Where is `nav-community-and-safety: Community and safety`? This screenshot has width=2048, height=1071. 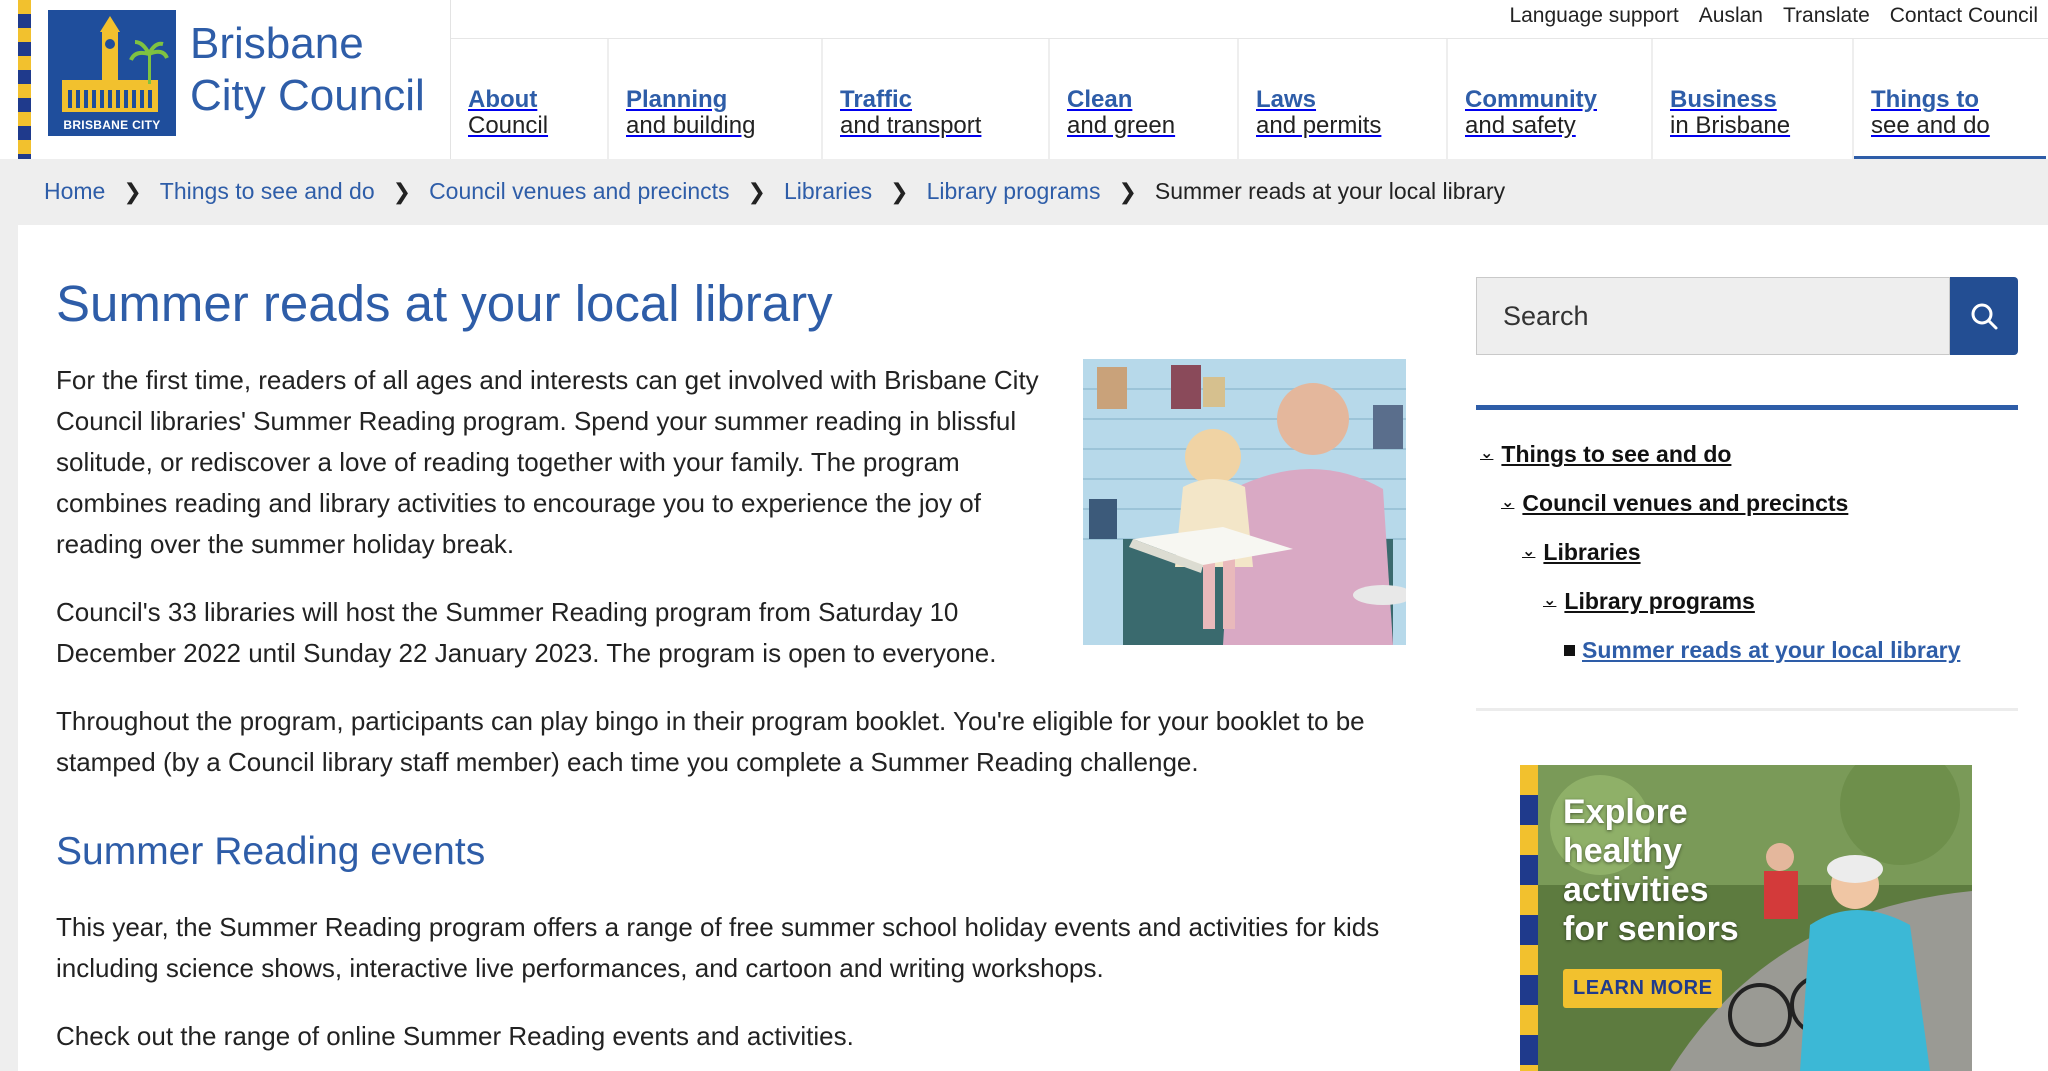
nav-community-and-safety: Community and safety is located at coordinates (1550, 99).